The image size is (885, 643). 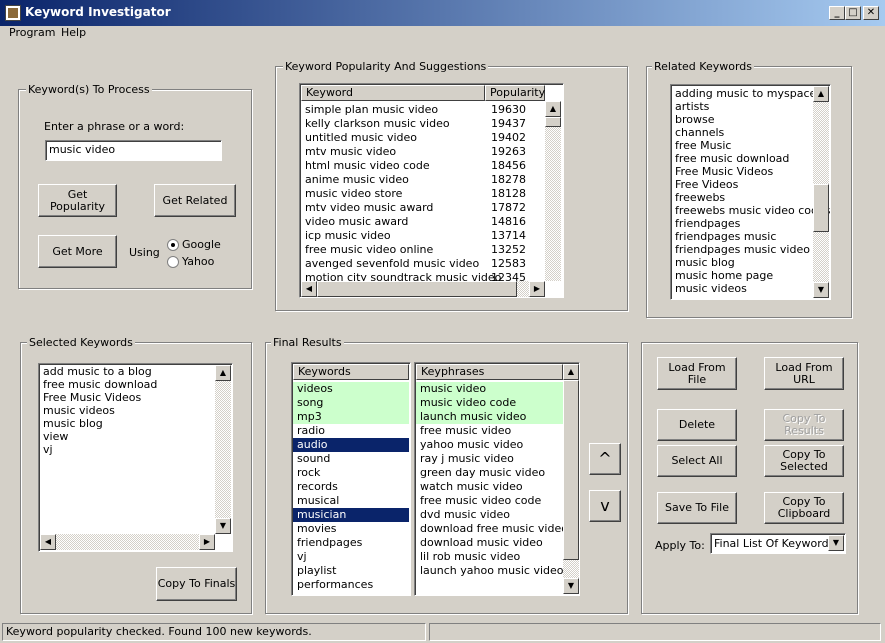 What do you see at coordinates (351, 445) in the screenshot?
I see `list-item: audio` at bounding box center [351, 445].